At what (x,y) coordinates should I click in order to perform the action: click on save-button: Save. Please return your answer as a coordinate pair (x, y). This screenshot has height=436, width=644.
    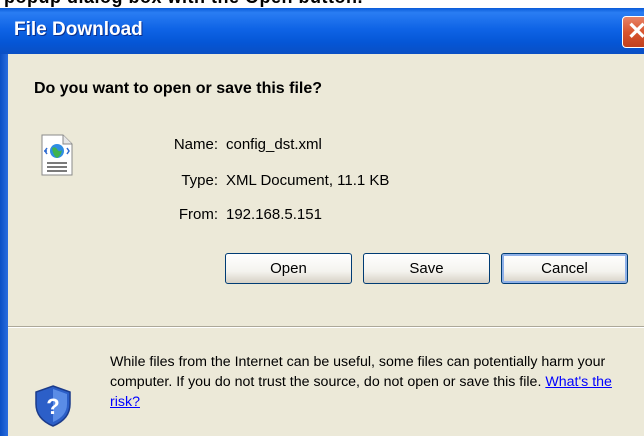
    Looking at the image, I should click on (426, 268).